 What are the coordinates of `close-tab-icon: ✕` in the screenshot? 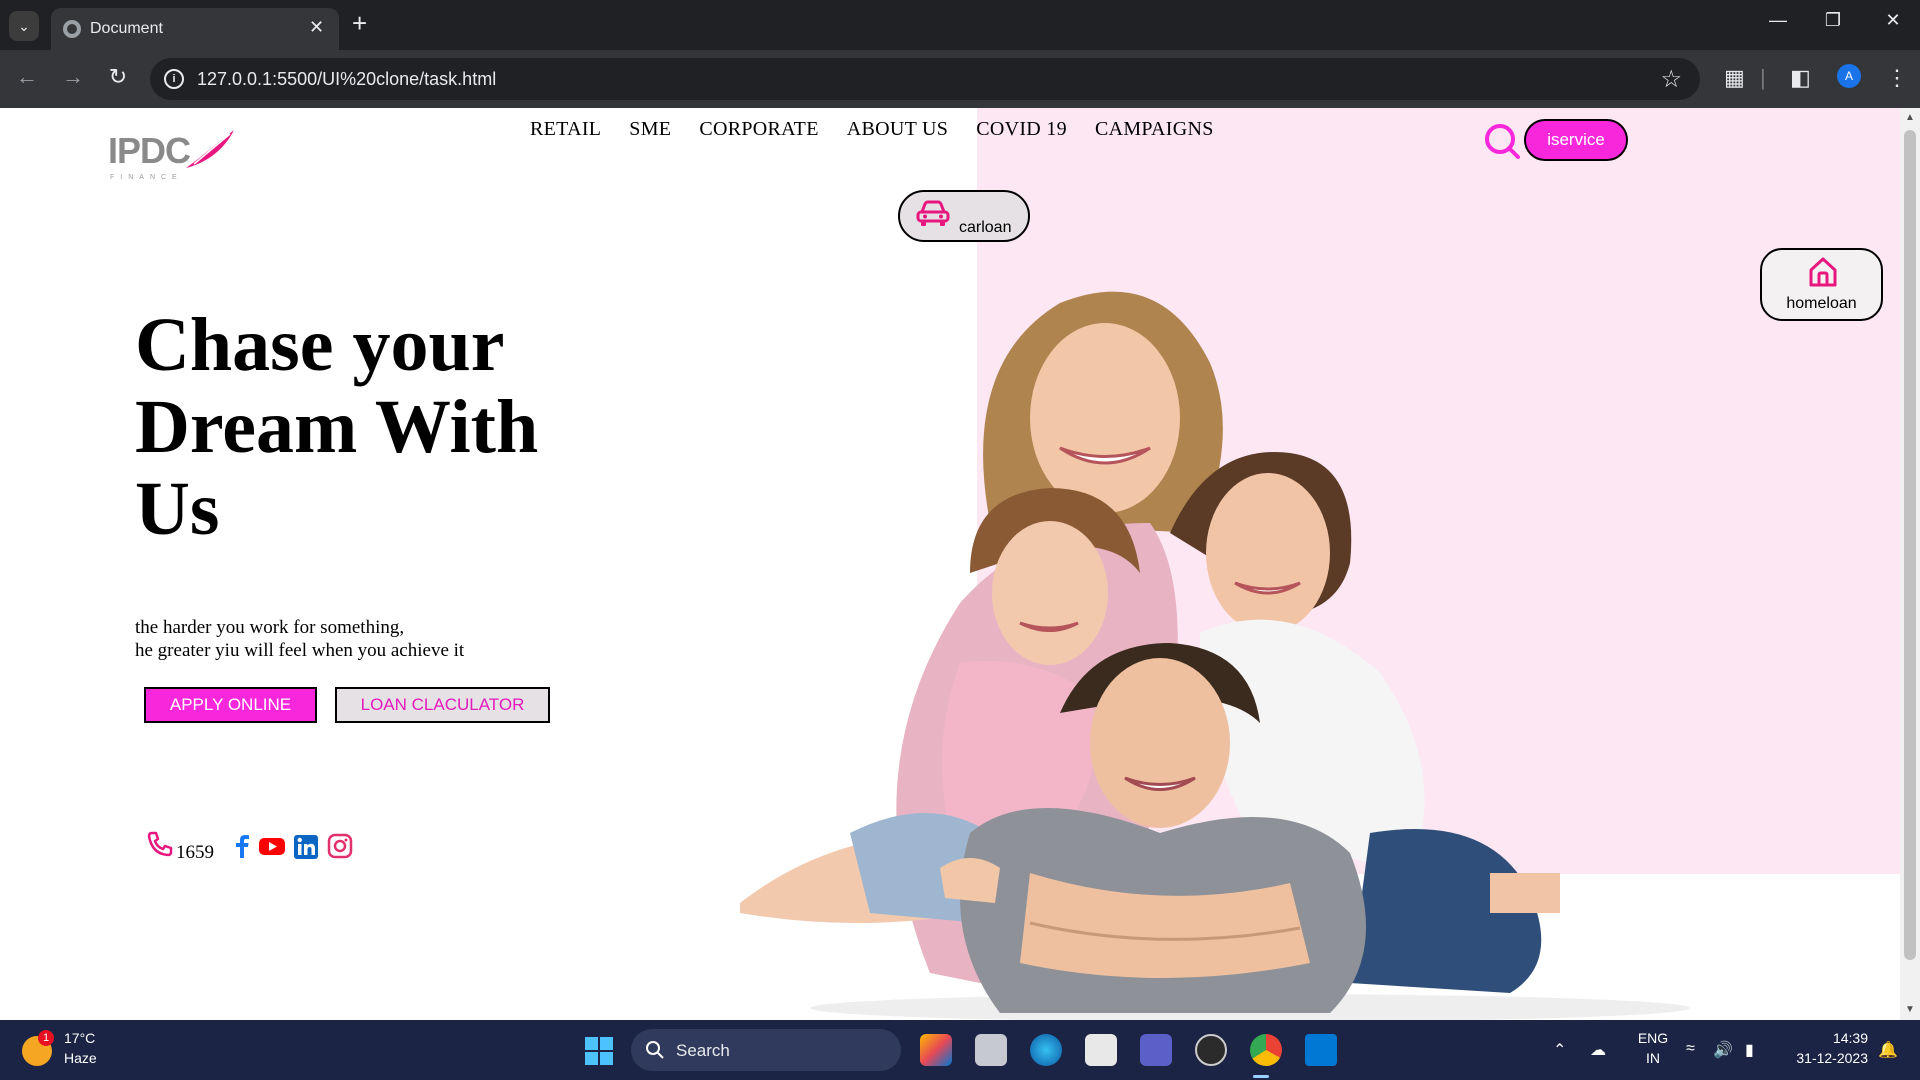 It's located at (316, 27).